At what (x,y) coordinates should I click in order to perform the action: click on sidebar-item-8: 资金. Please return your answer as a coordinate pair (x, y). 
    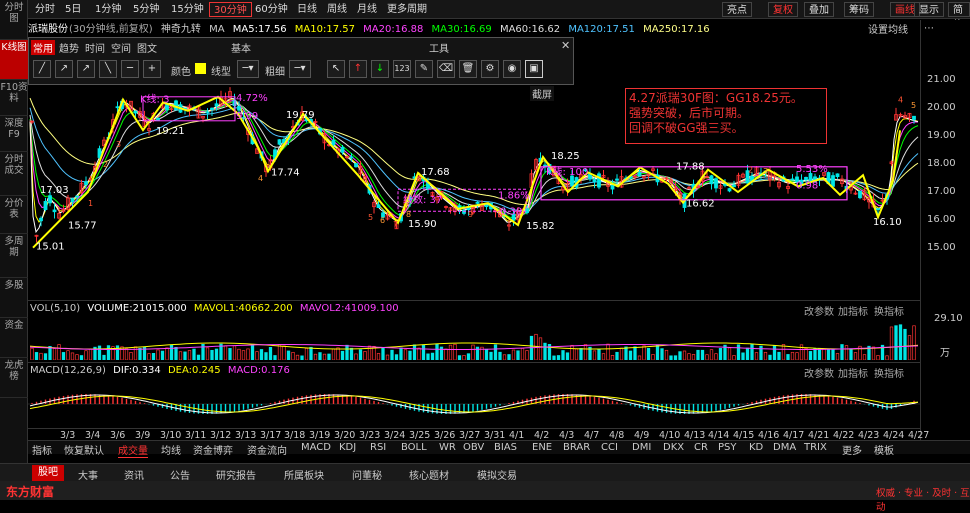
    Looking at the image, I should click on (14, 338).